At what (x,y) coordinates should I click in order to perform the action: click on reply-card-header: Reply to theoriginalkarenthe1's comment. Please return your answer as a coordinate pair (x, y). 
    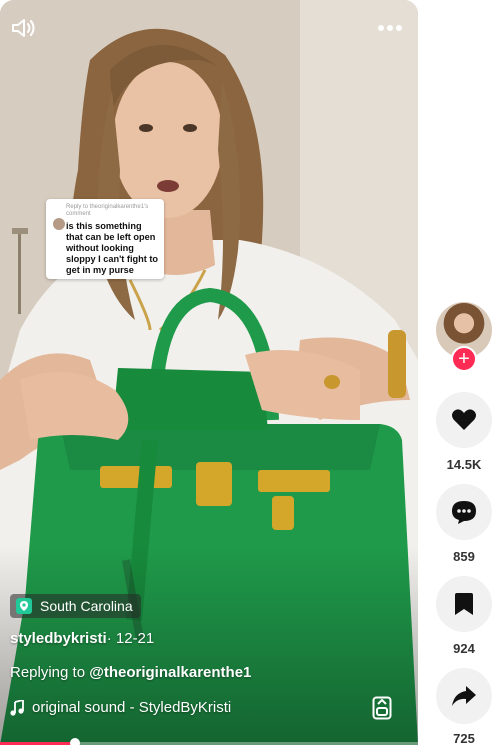
    Looking at the image, I should click on (107, 210).